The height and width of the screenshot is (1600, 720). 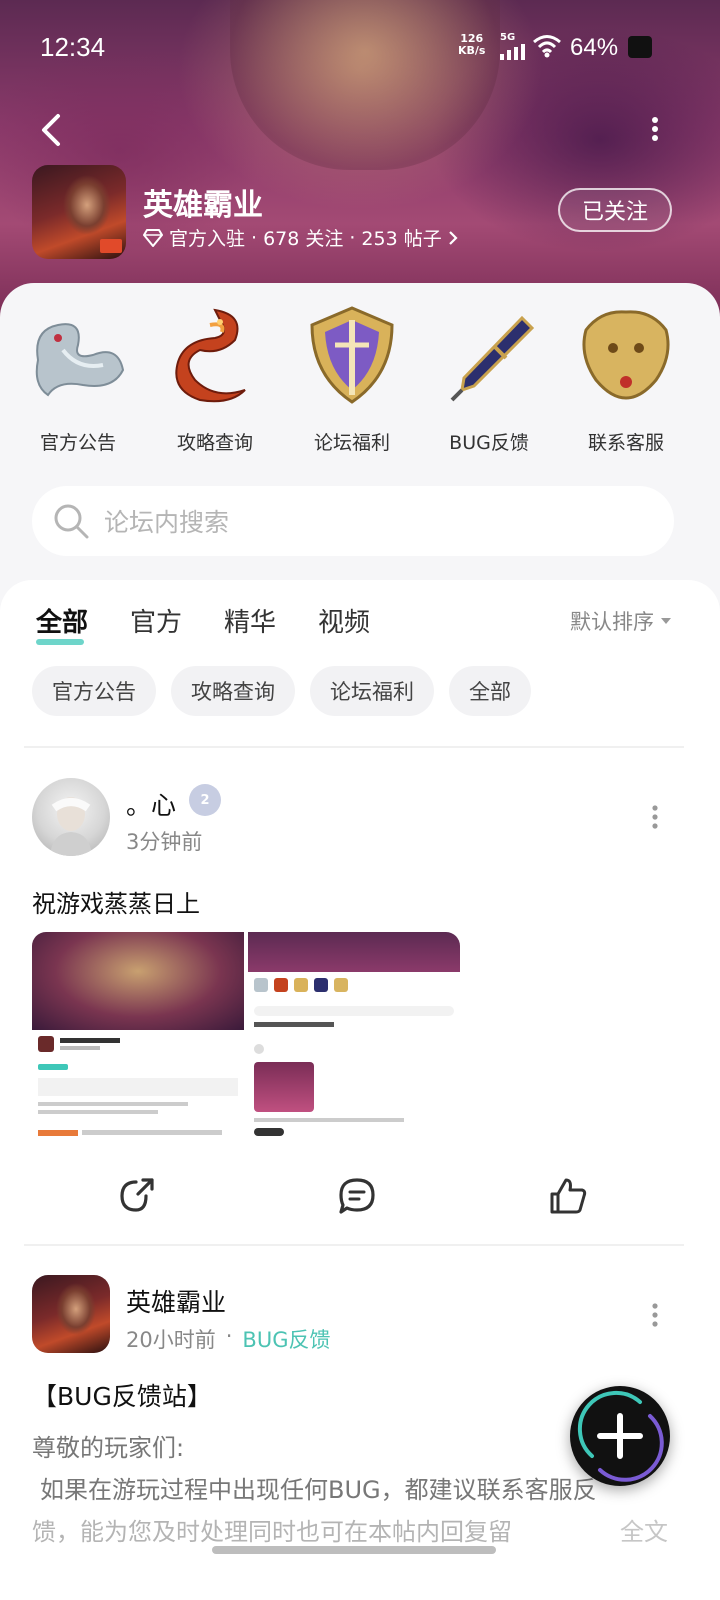 What do you see at coordinates (357, 1196) in the screenshot?
I see `comment-icon` at bounding box center [357, 1196].